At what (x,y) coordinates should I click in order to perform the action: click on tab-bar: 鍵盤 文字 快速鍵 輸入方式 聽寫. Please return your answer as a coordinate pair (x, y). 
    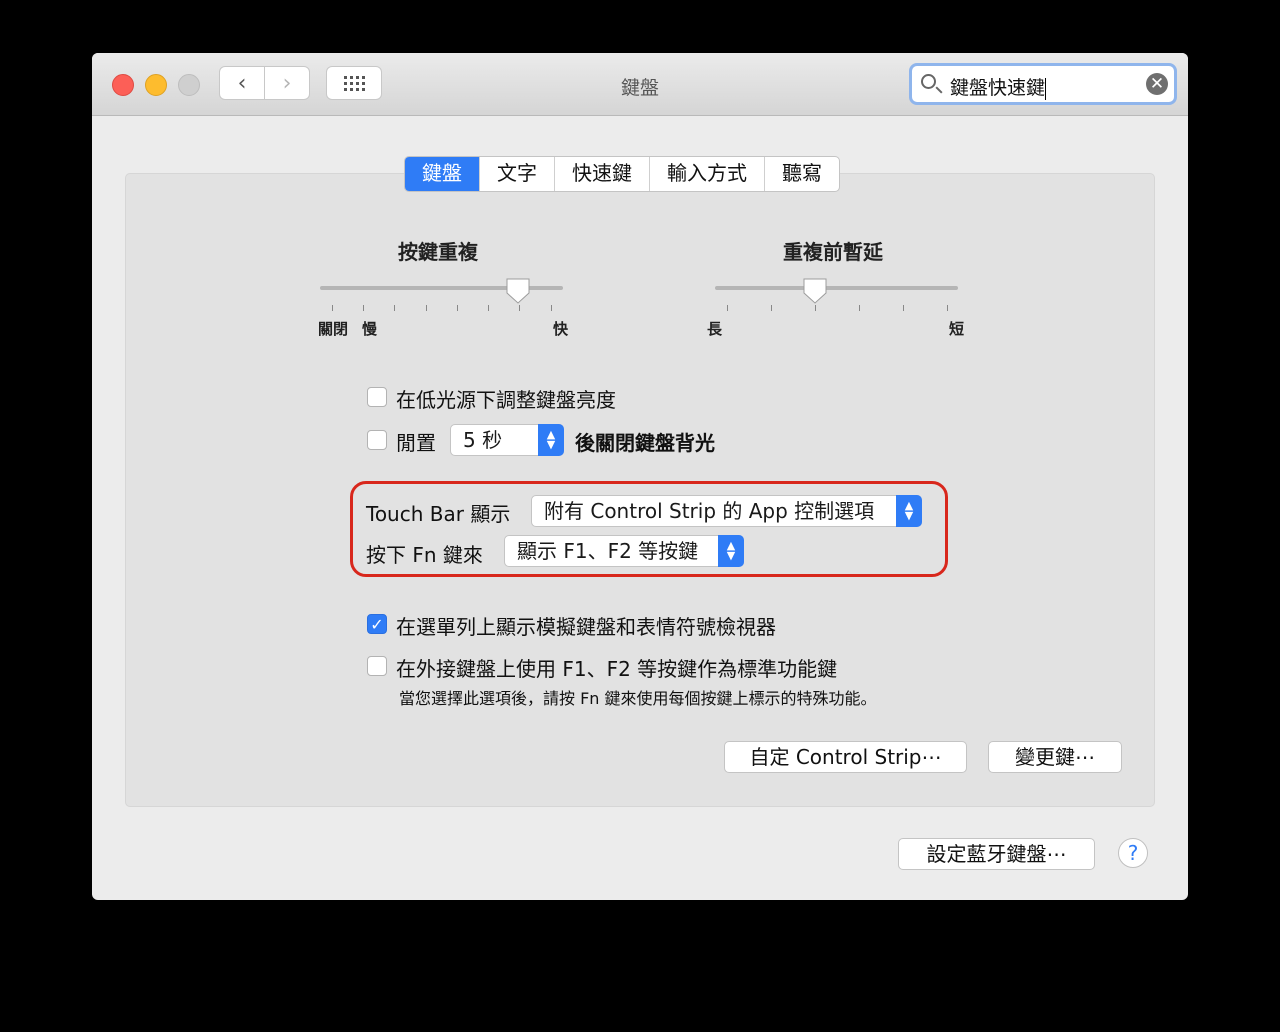
    Looking at the image, I should click on (622, 174).